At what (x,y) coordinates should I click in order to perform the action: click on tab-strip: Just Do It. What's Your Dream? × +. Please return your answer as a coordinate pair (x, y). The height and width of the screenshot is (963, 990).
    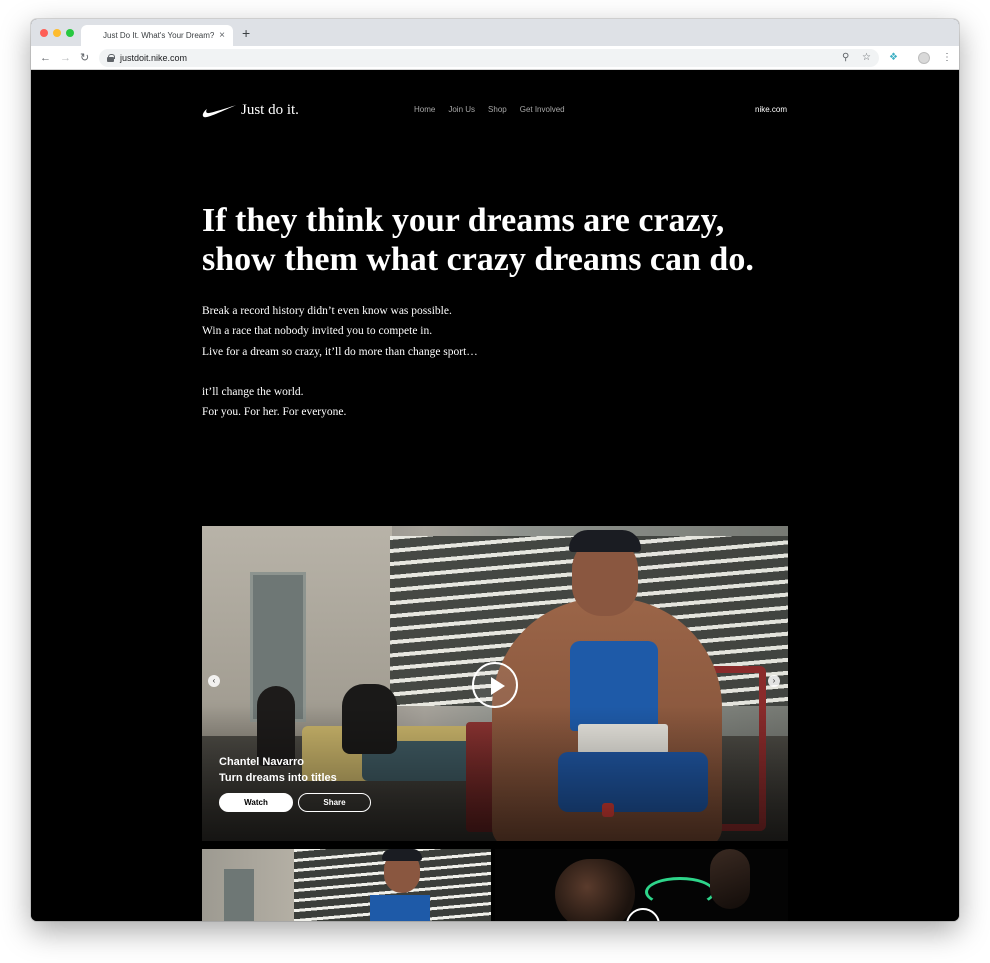
    Looking at the image, I should click on (495, 32).